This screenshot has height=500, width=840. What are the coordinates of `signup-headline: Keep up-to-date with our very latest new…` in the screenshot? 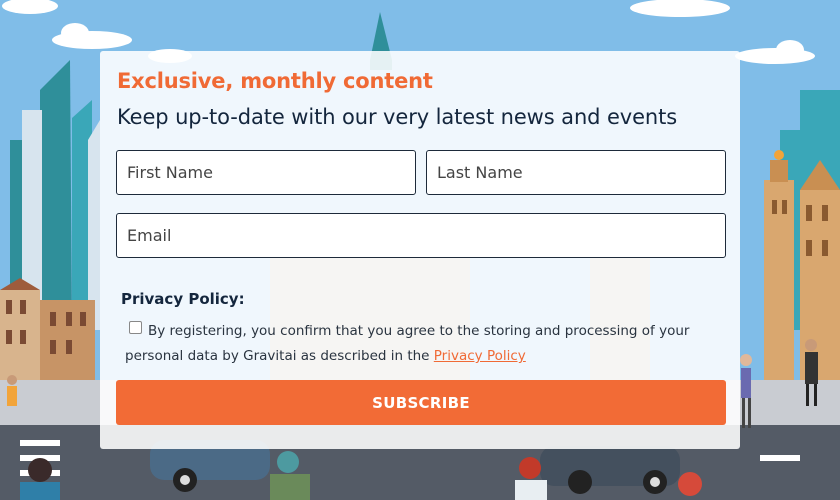 It's located at (397, 117).